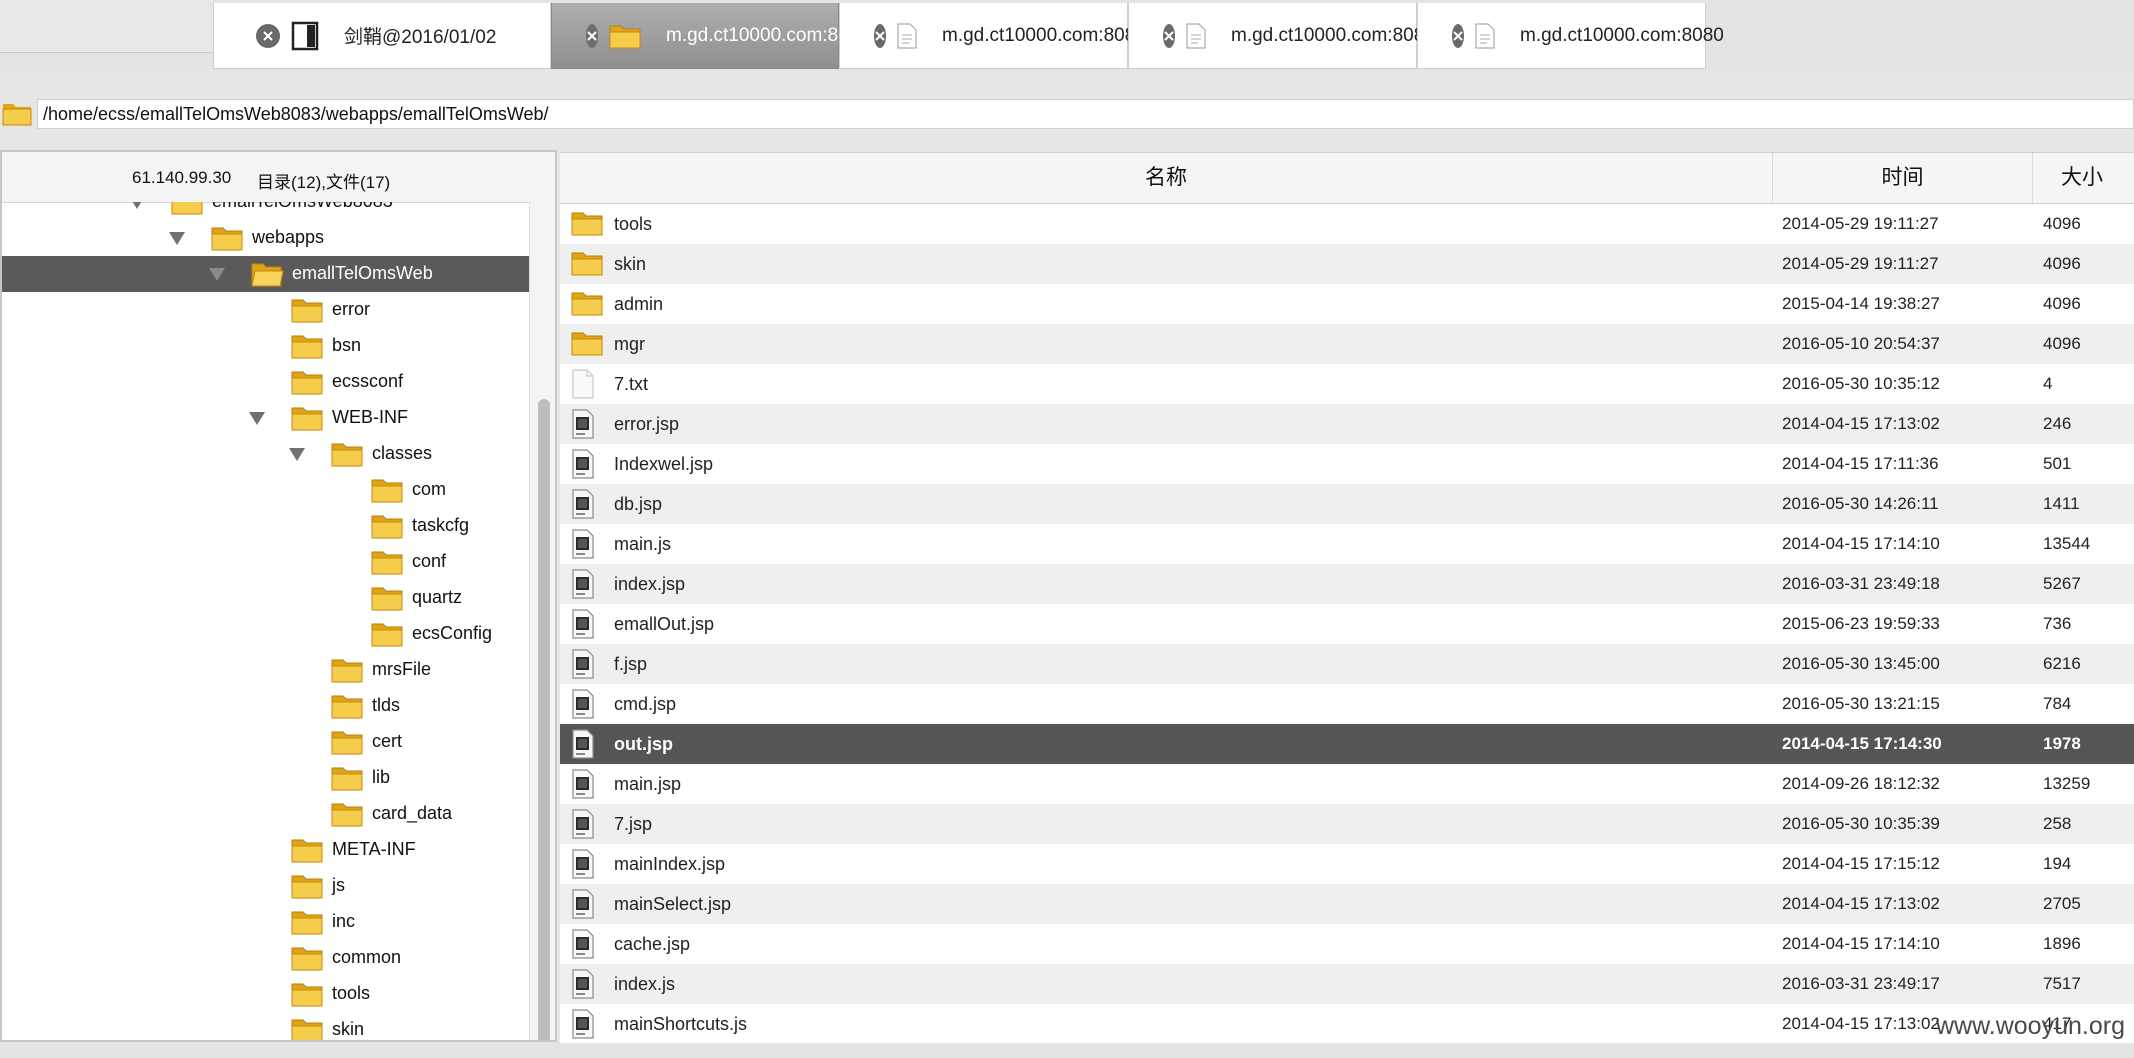 Image resolution: width=2134 pixels, height=1058 pixels. I want to click on tree-node: quartz, so click(265, 598).